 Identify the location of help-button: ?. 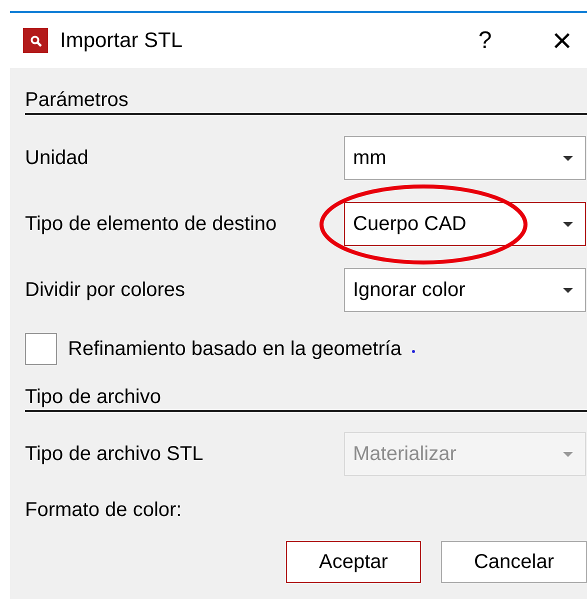
(485, 40).